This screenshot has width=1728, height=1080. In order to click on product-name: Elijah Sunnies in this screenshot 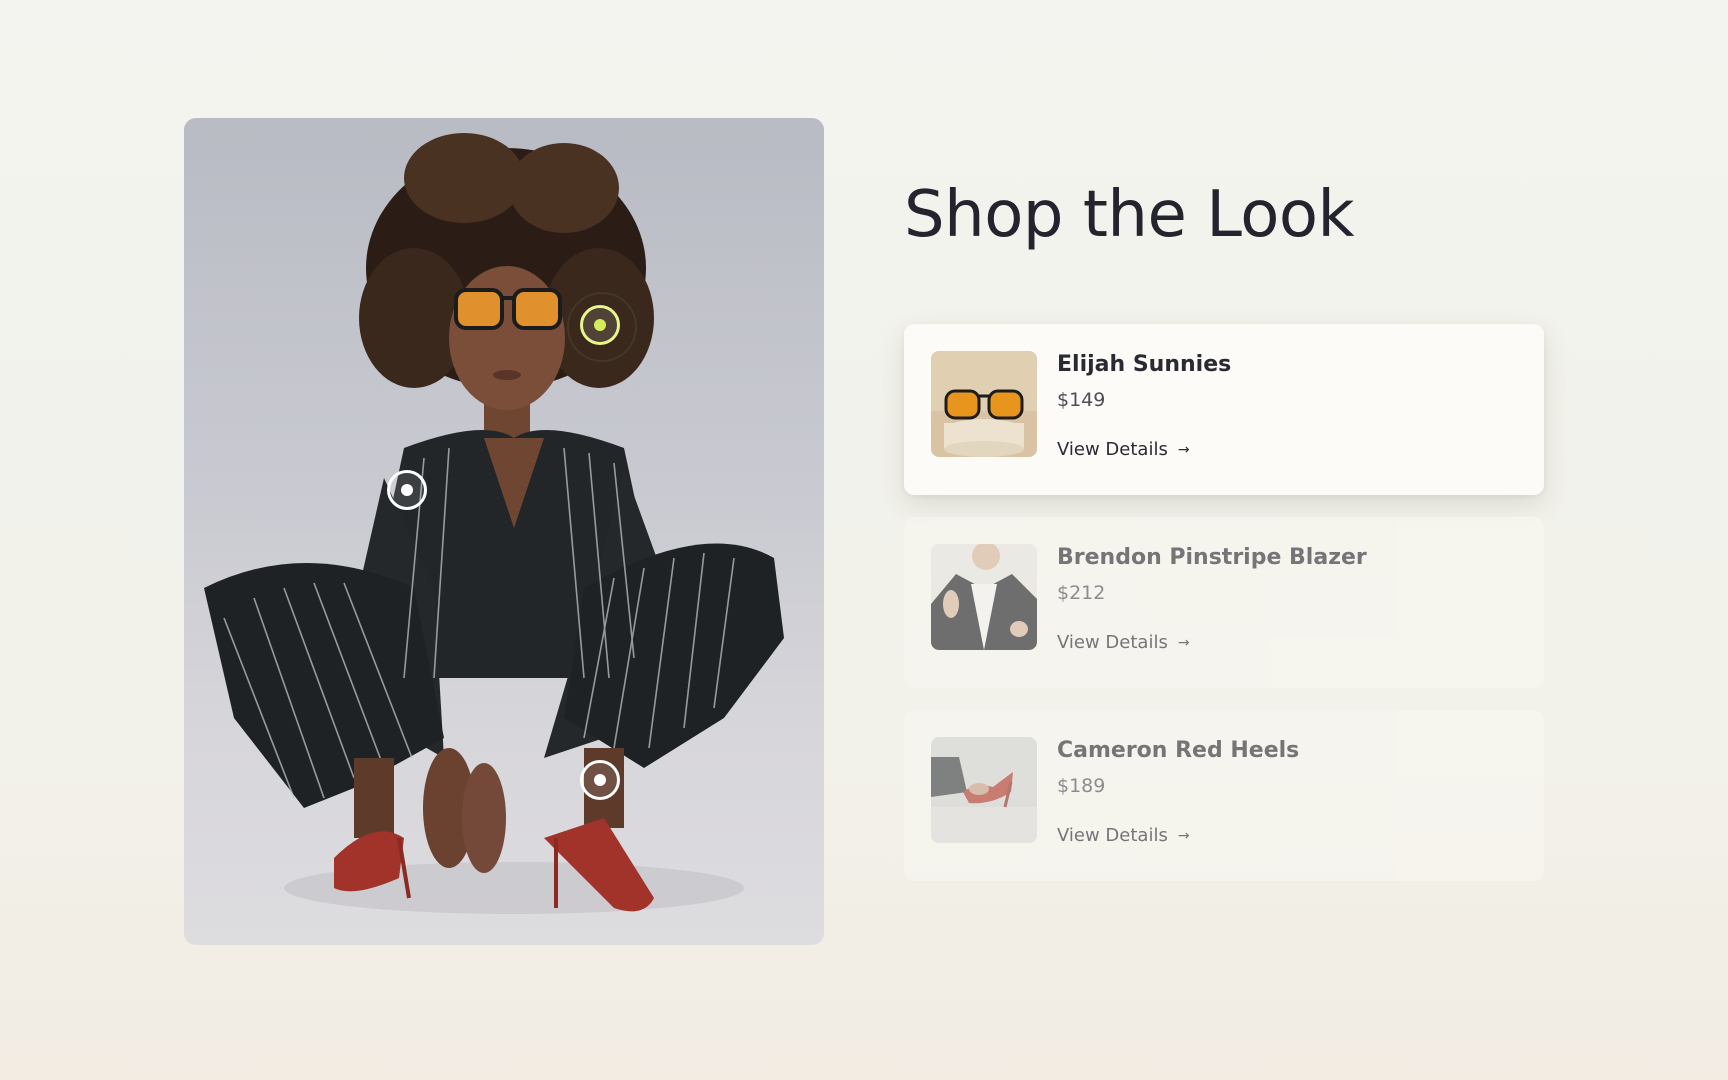, I will do `click(1144, 364)`.